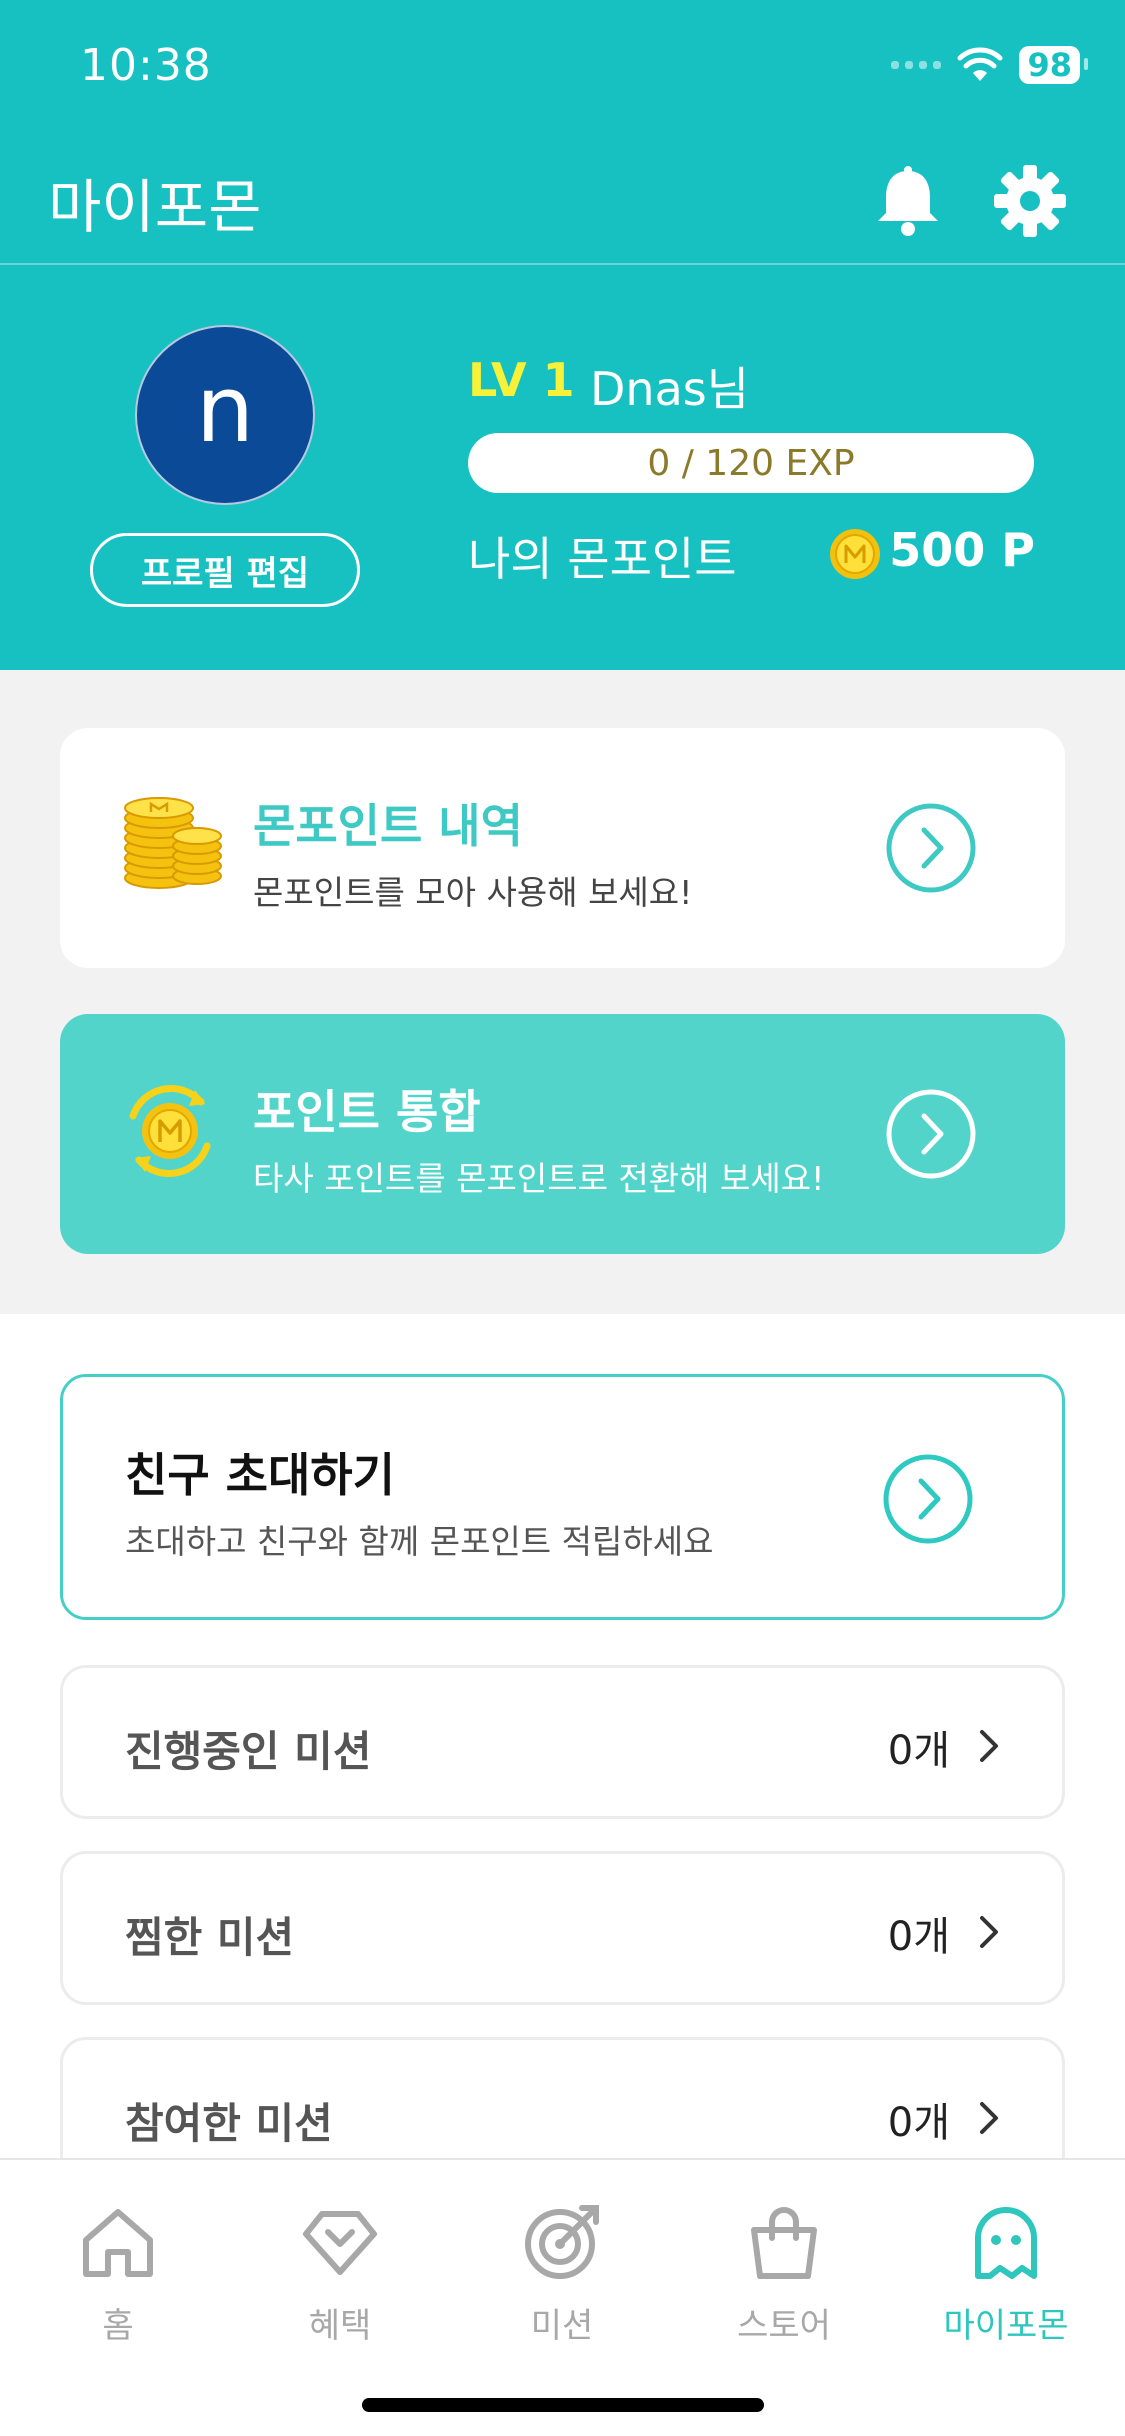 Image resolution: width=1125 pixels, height=2436 pixels. What do you see at coordinates (248, 1751) in the screenshot?
I see `mission-label: 진행중인 미션` at bounding box center [248, 1751].